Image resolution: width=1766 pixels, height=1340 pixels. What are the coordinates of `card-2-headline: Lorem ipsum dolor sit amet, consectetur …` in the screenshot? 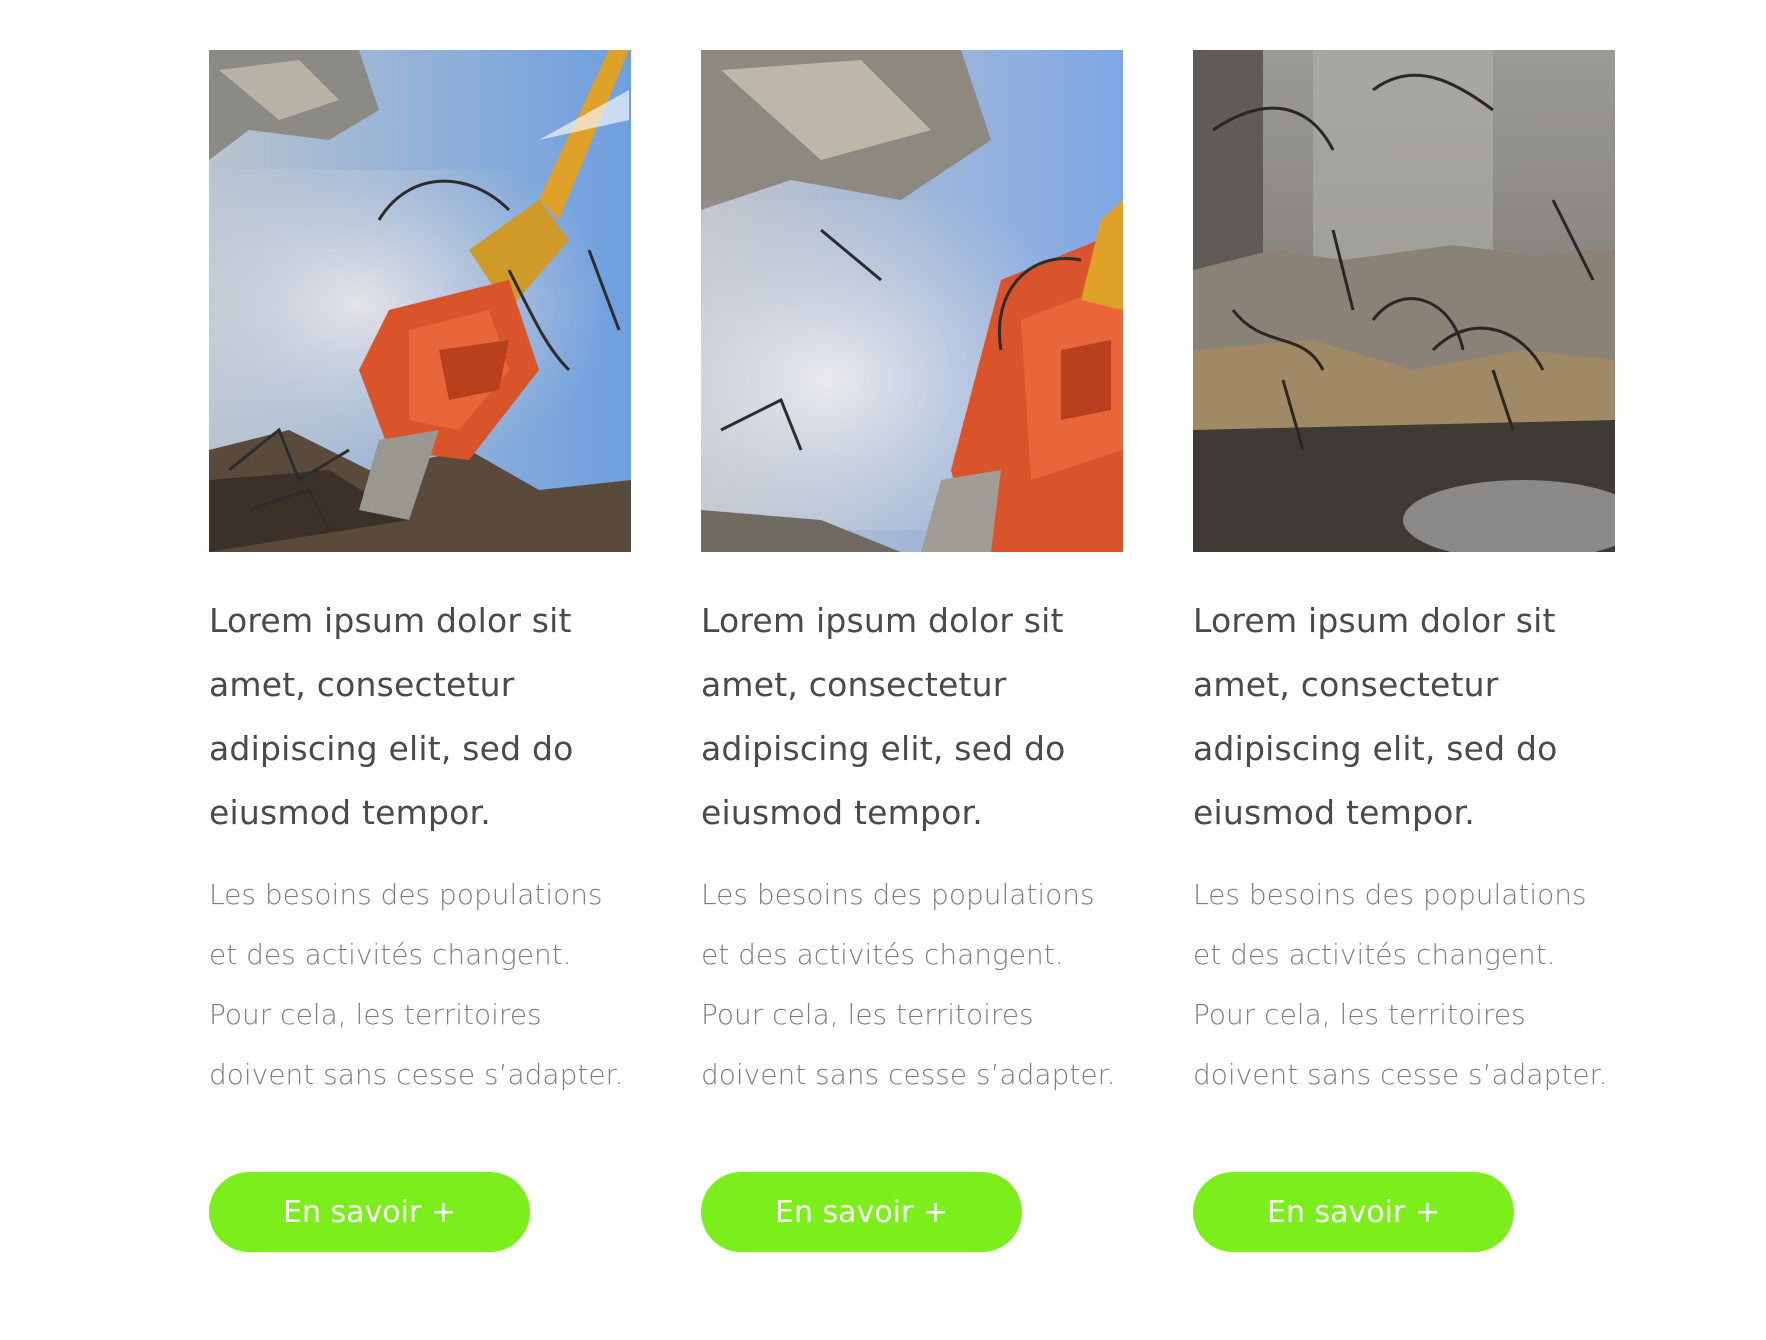 It's located at (883, 716).